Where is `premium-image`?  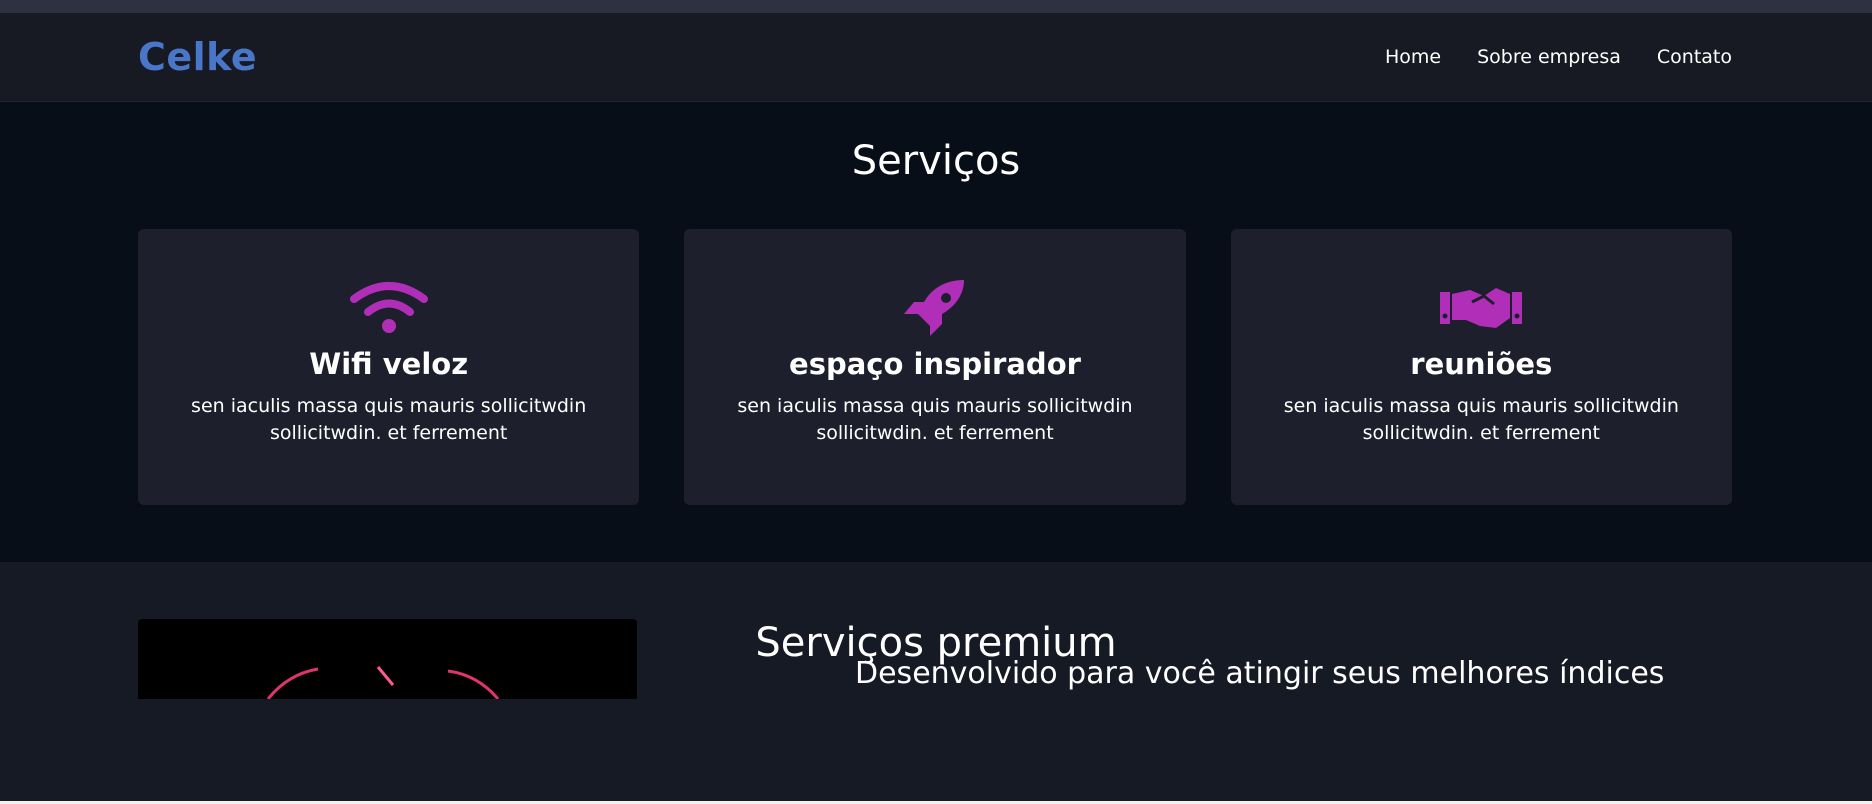
premium-image is located at coordinates (387, 659).